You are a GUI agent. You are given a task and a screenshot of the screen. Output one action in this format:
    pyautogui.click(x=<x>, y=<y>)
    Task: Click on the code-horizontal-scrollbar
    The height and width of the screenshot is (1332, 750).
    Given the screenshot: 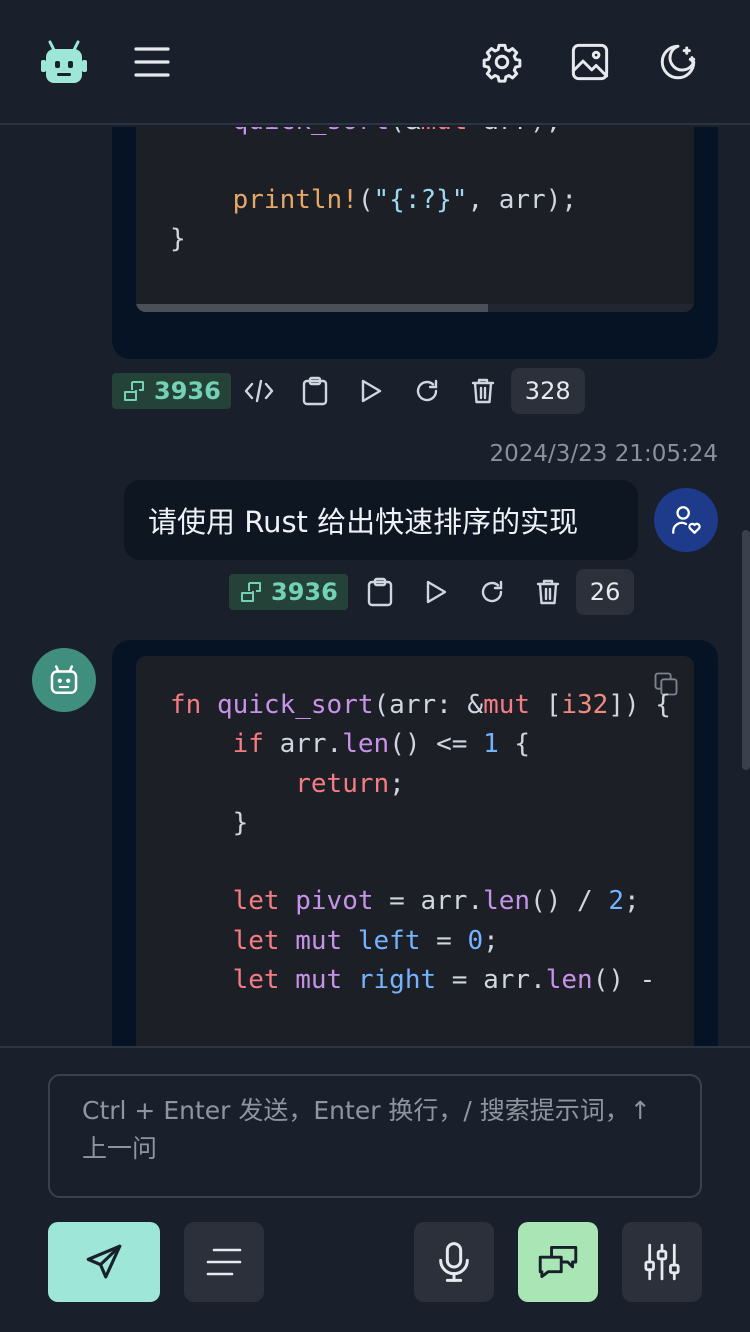 What is the action you would take?
    pyautogui.click(x=415, y=308)
    